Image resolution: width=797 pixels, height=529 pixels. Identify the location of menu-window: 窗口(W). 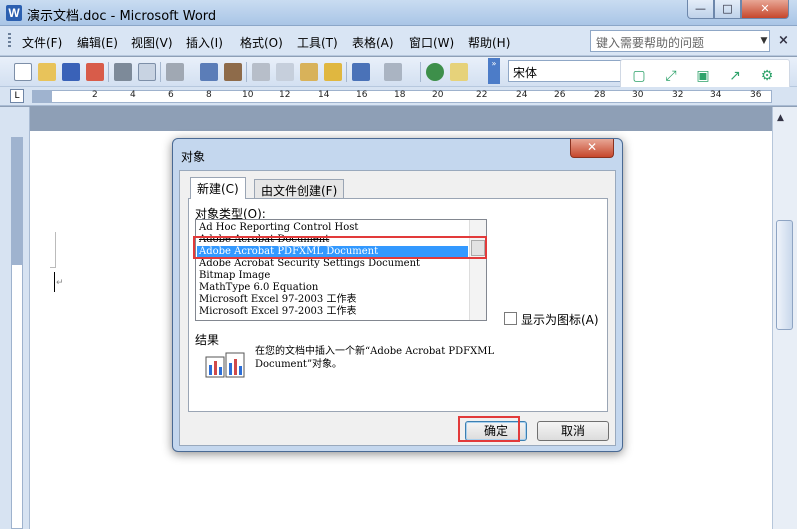
(431, 42).